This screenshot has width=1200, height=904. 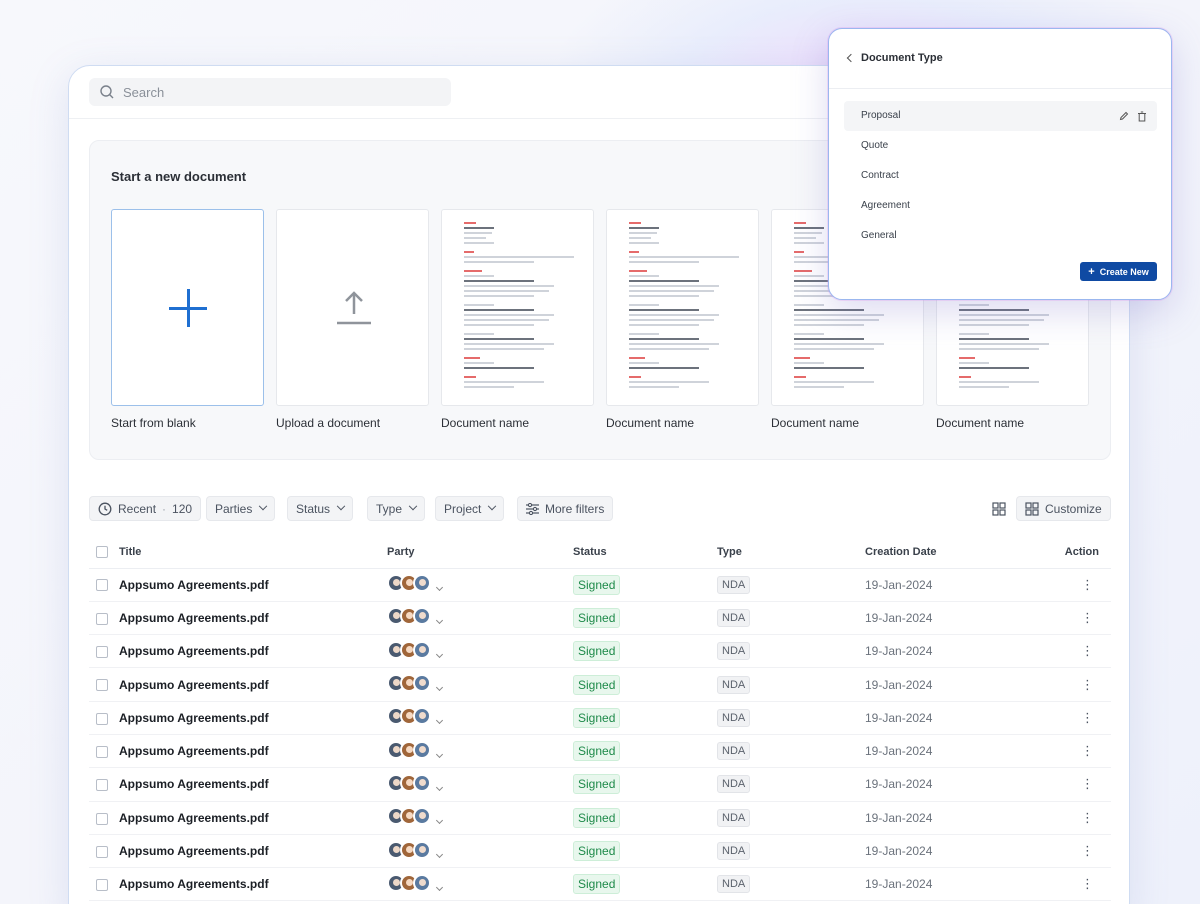 I want to click on header-type: Type, so click(x=791, y=552).